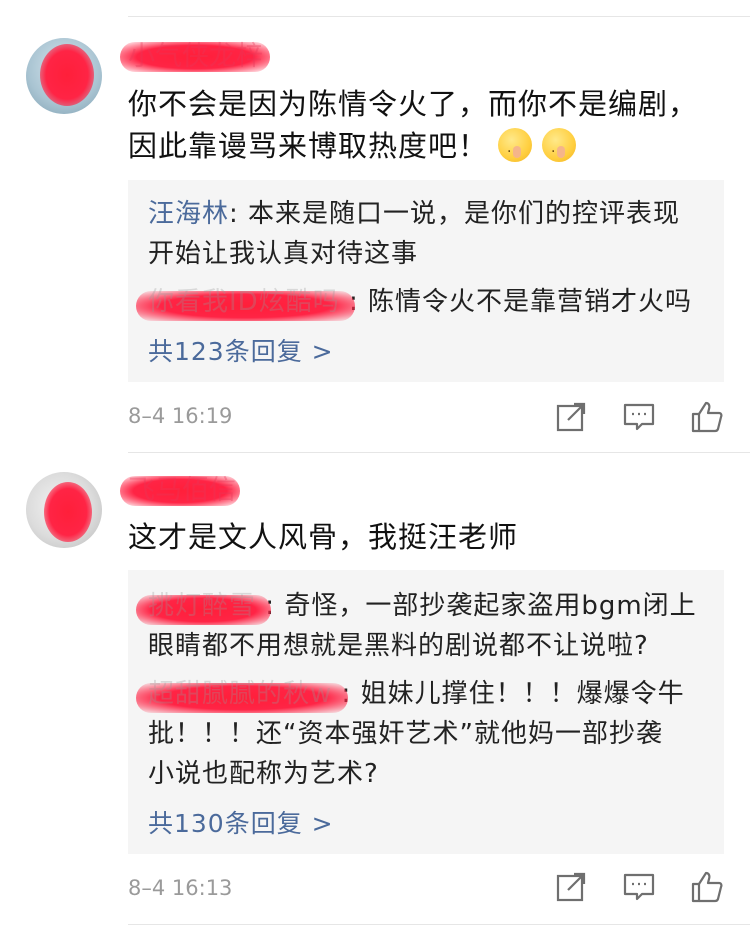 The image size is (750, 944). What do you see at coordinates (405, 734) in the screenshot?
I see `reply-text: 批！！！还“资本强奸艺术”就他妈一部抄袭` at bounding box center [405, 734].